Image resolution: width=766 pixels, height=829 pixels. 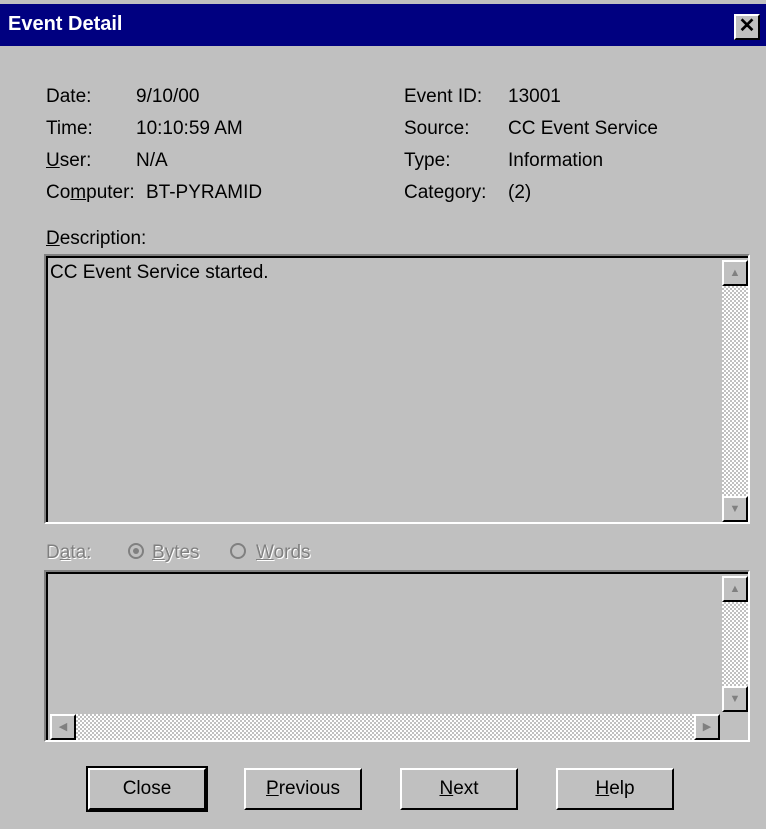 What do you see at coordinates (182, 552) in the screenshot?
I see `bytes-label-rest: ytes` at bounding box center [182, 552].